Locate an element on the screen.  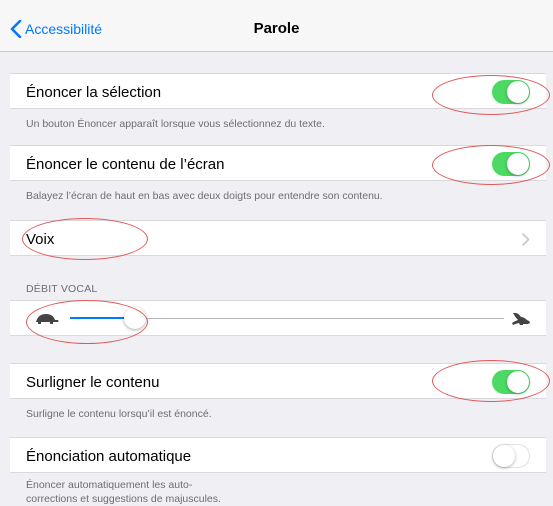
speaking-rate-slider-thumb is located at coordinates (135, 318).